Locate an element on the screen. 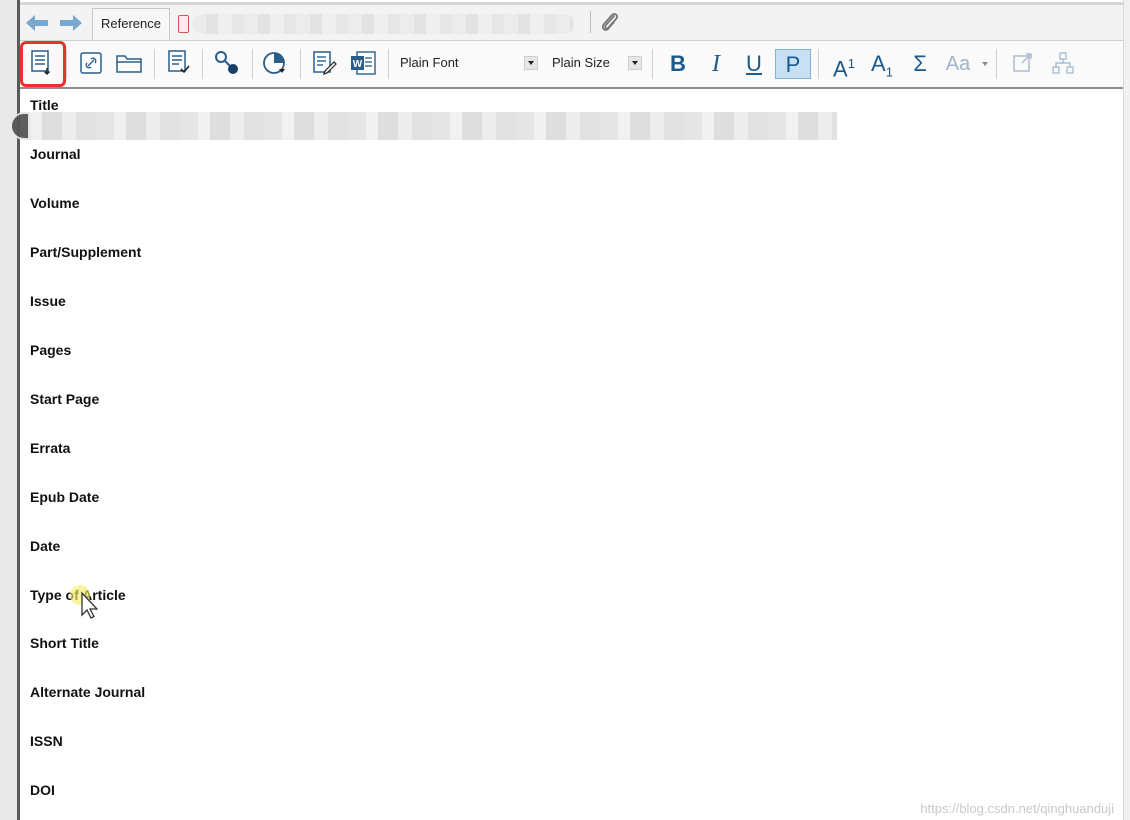 The width and height of the screenshot is (1130, 820). symbol-button: Σ is located at coordinates (920, 64).